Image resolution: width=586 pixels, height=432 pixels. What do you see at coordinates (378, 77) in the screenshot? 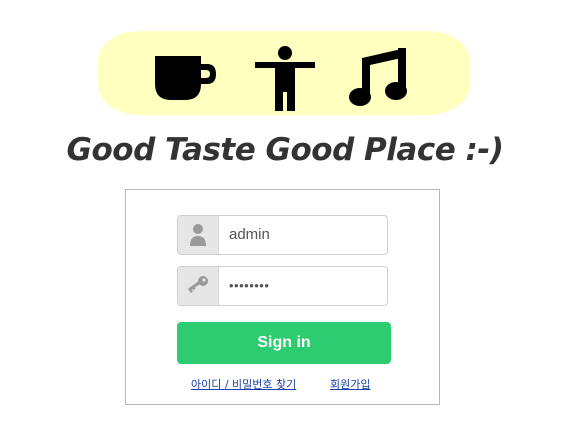
I see `music-note-icon` at bounding box center [378, 77].